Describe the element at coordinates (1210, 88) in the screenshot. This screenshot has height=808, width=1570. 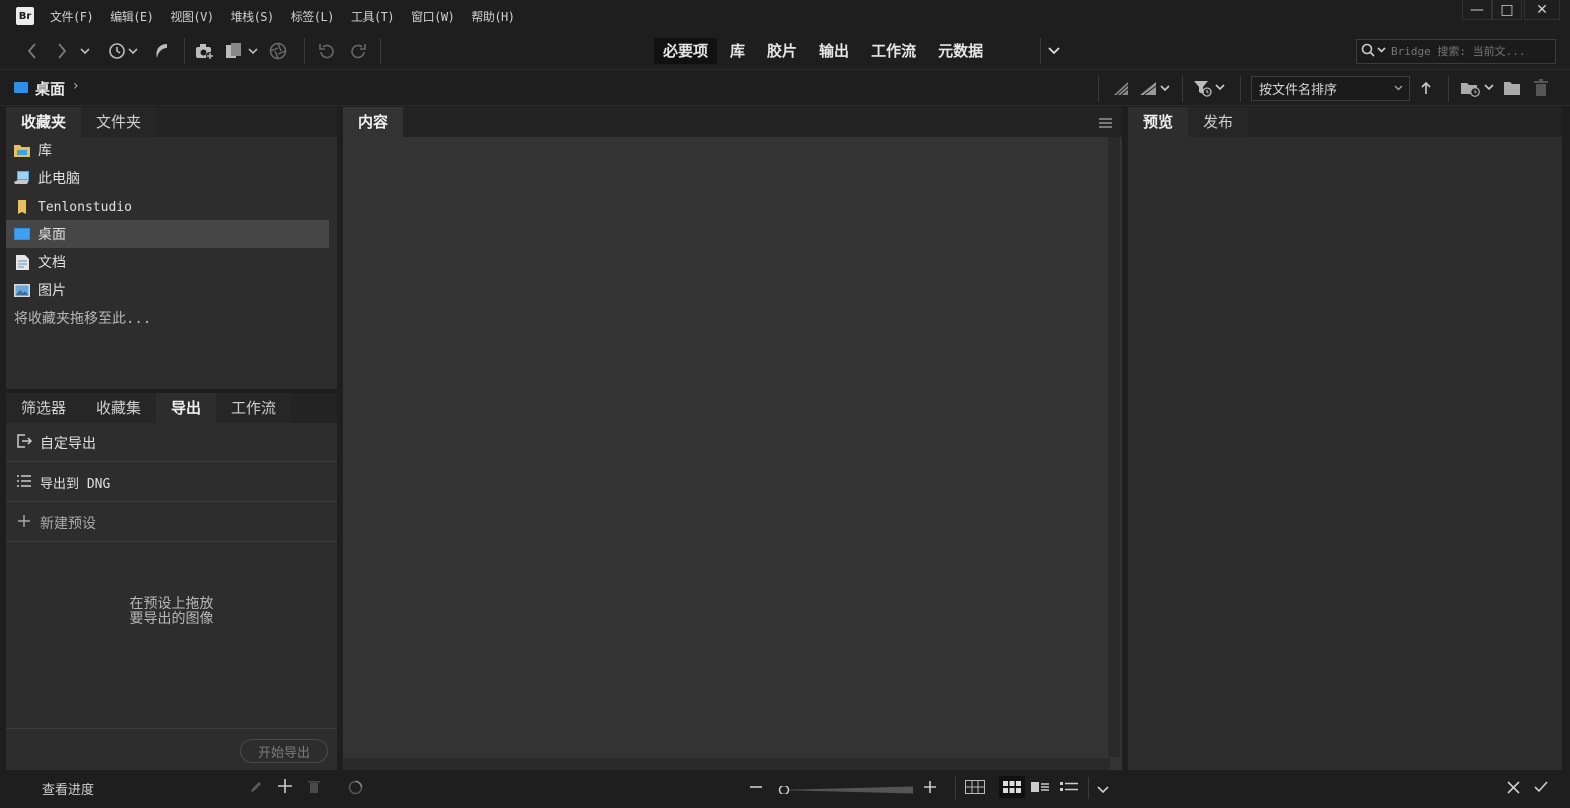
I see `filter-dropdown` at that location.